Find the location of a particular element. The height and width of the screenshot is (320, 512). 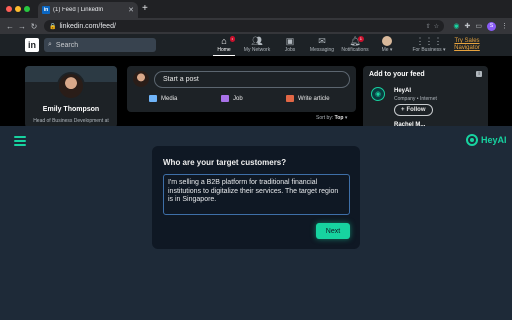

toolbar-extensions: ◉ ✚ ▭ S ⋮ is located at coordinates (480, 26).